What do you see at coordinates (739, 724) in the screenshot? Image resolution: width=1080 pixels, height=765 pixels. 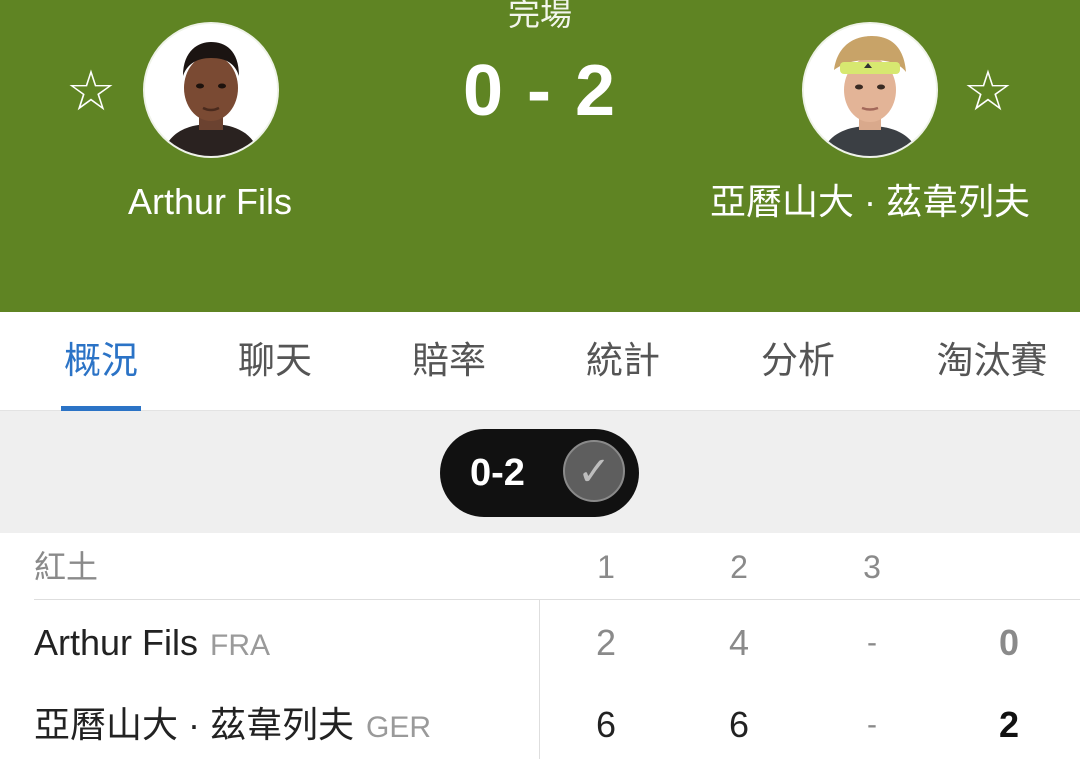 I see `set-2-score: 6` at bounding box center [739, 724].